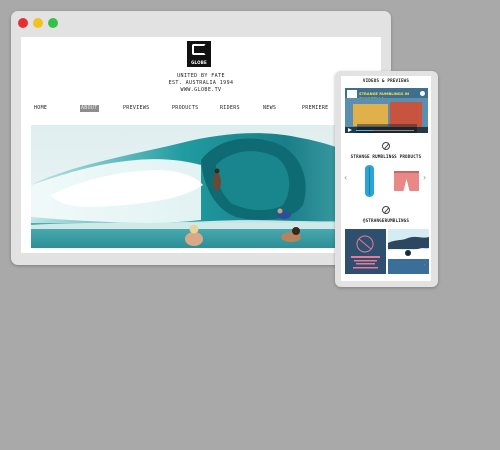  What do you see at coordinates (345, 178) in the screenshot?
I see `carousel-prev-icon: ‹` at bounding box center [345, 178].